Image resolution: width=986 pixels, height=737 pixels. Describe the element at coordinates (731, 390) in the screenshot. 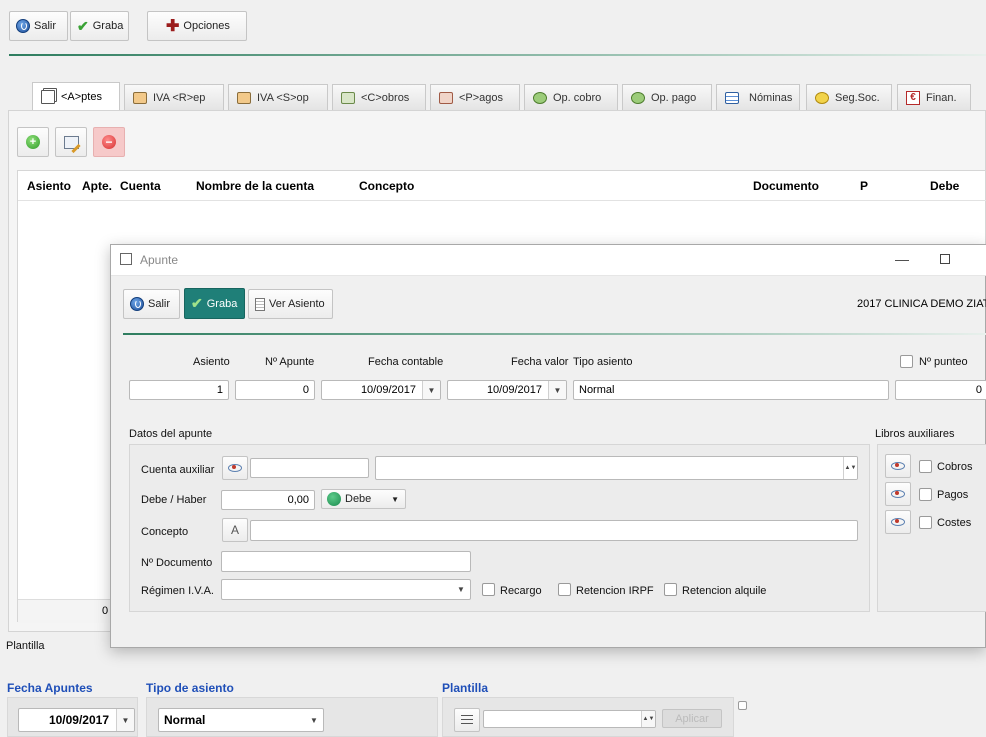

I see `tipo-asiento-input: Normal` at that location.